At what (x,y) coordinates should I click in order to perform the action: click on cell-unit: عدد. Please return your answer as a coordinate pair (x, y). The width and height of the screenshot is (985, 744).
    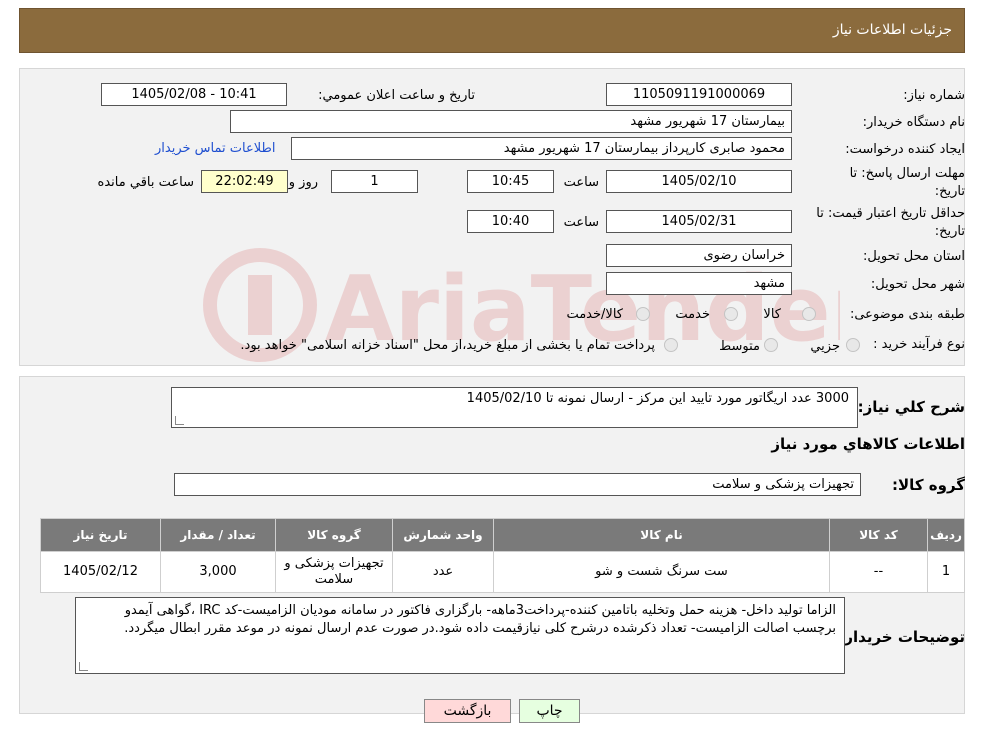
    Looking at the image, I should click on (443, 572).